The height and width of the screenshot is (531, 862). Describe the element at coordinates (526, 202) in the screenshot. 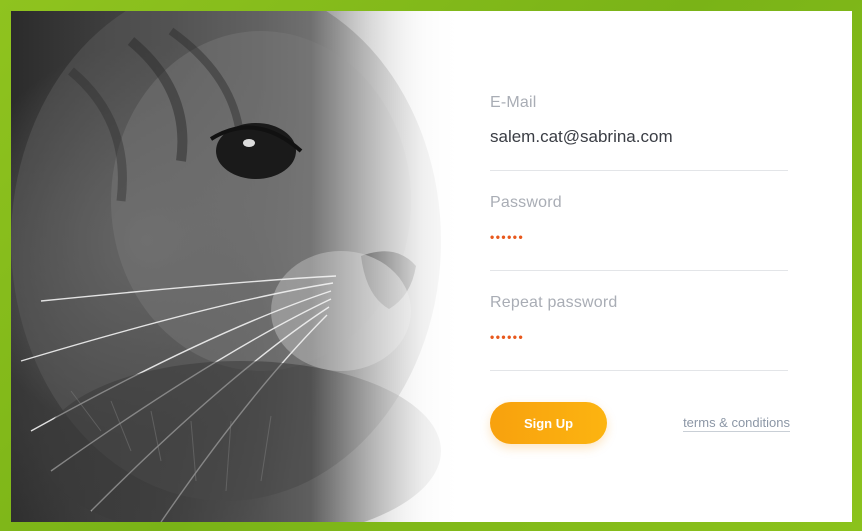

I see `password-label: Password` at that location.